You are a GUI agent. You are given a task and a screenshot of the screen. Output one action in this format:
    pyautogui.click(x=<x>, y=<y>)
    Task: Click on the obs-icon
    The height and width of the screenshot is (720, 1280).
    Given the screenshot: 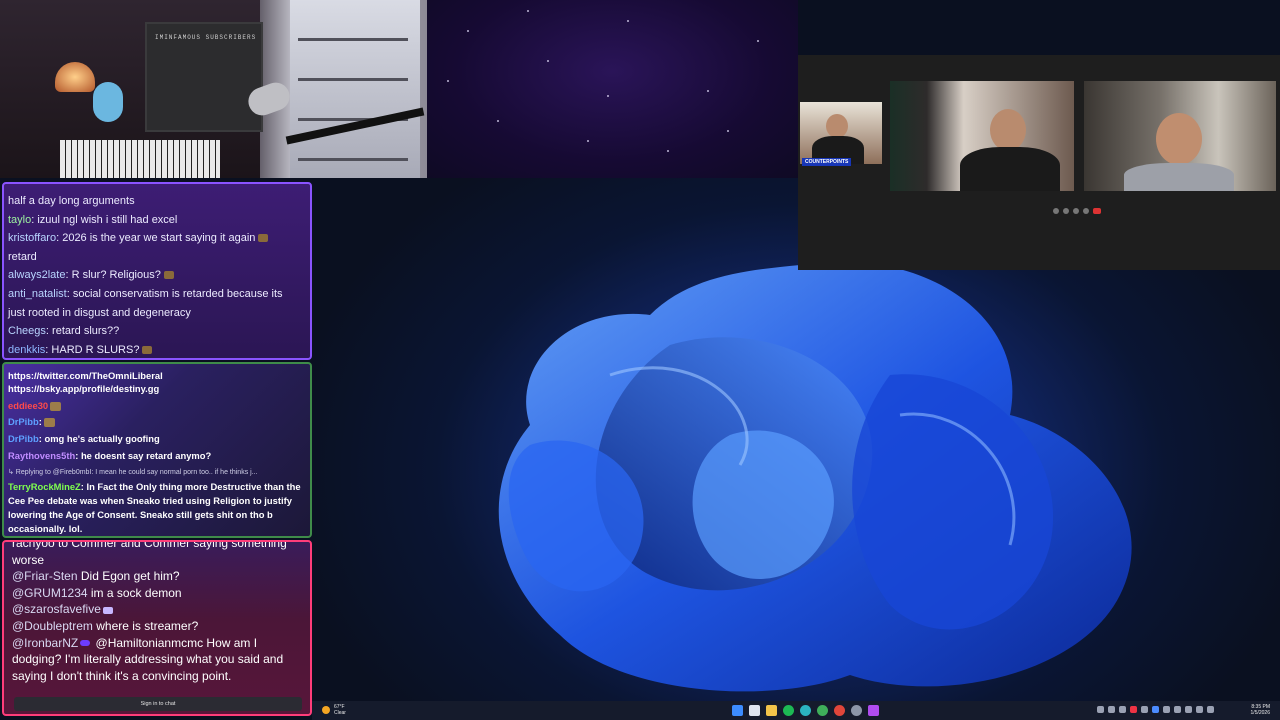 What is the action you would take?
    pyautogui.click(x=873, y=710)
    